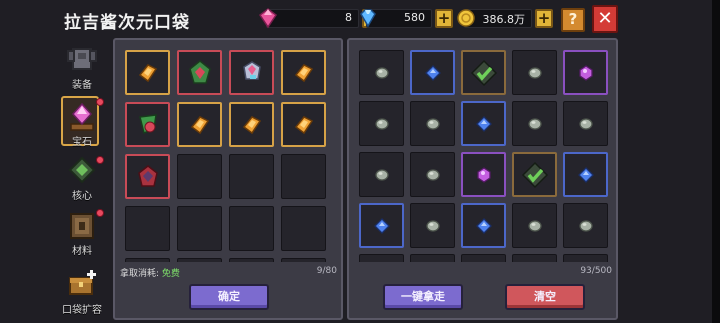  Describe the element at coordinates (82, 59) in the screenshot. I see `armor-icon` at that location.